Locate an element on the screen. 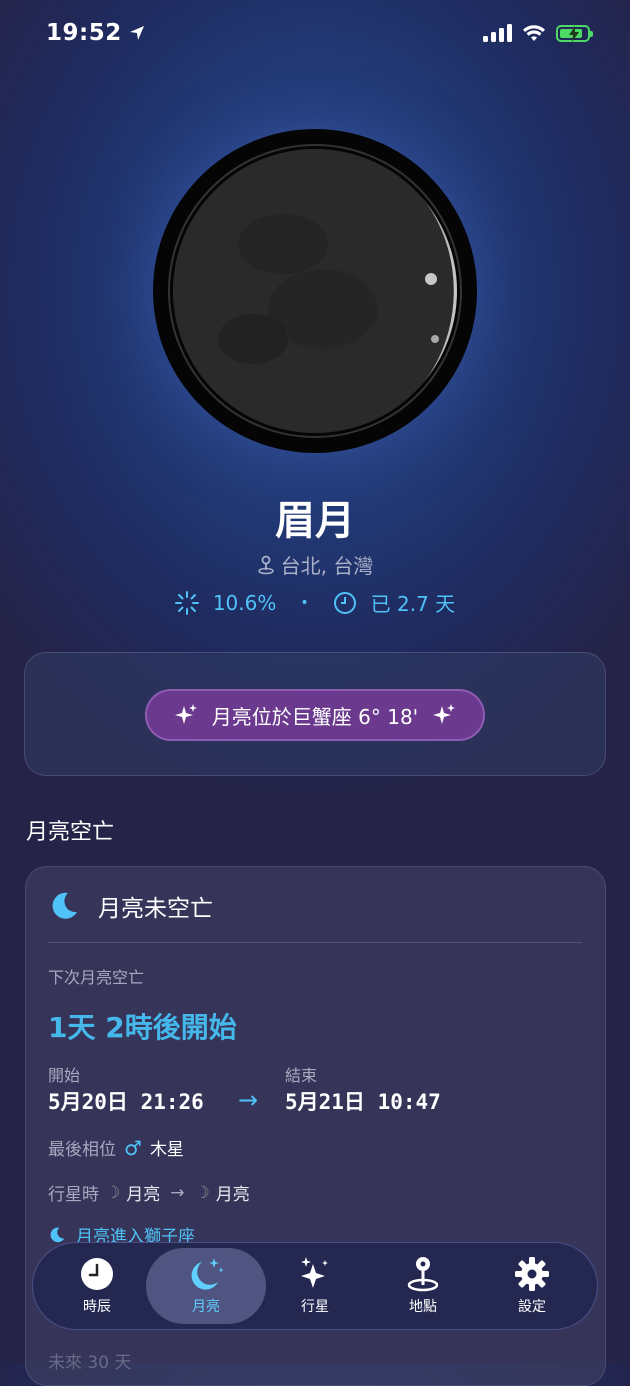  tab-label: 行星 is located at coordinates (315, 1307).